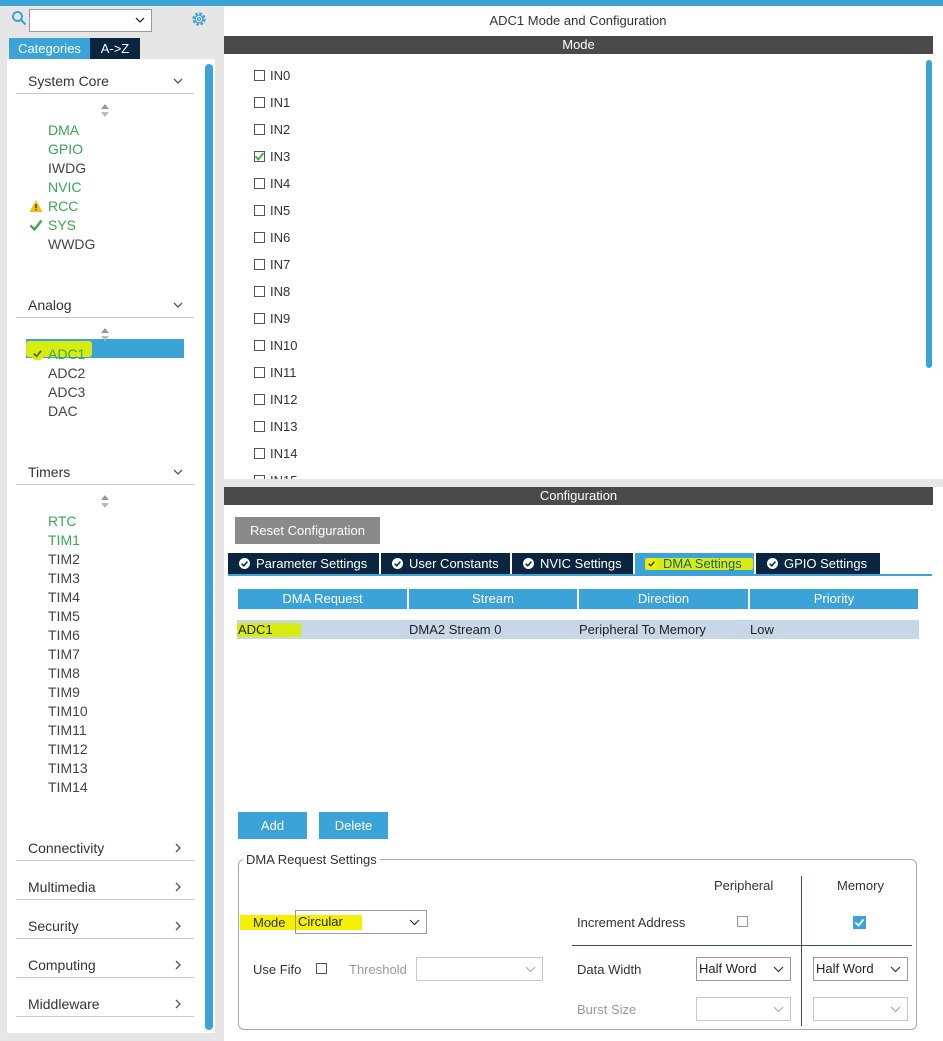 The image size is (943, 1041). What do you see at coordinates (63, 411) in the screenshot?
I see `sidebar-item-dac: DAC` at bounding box center [63, 411].